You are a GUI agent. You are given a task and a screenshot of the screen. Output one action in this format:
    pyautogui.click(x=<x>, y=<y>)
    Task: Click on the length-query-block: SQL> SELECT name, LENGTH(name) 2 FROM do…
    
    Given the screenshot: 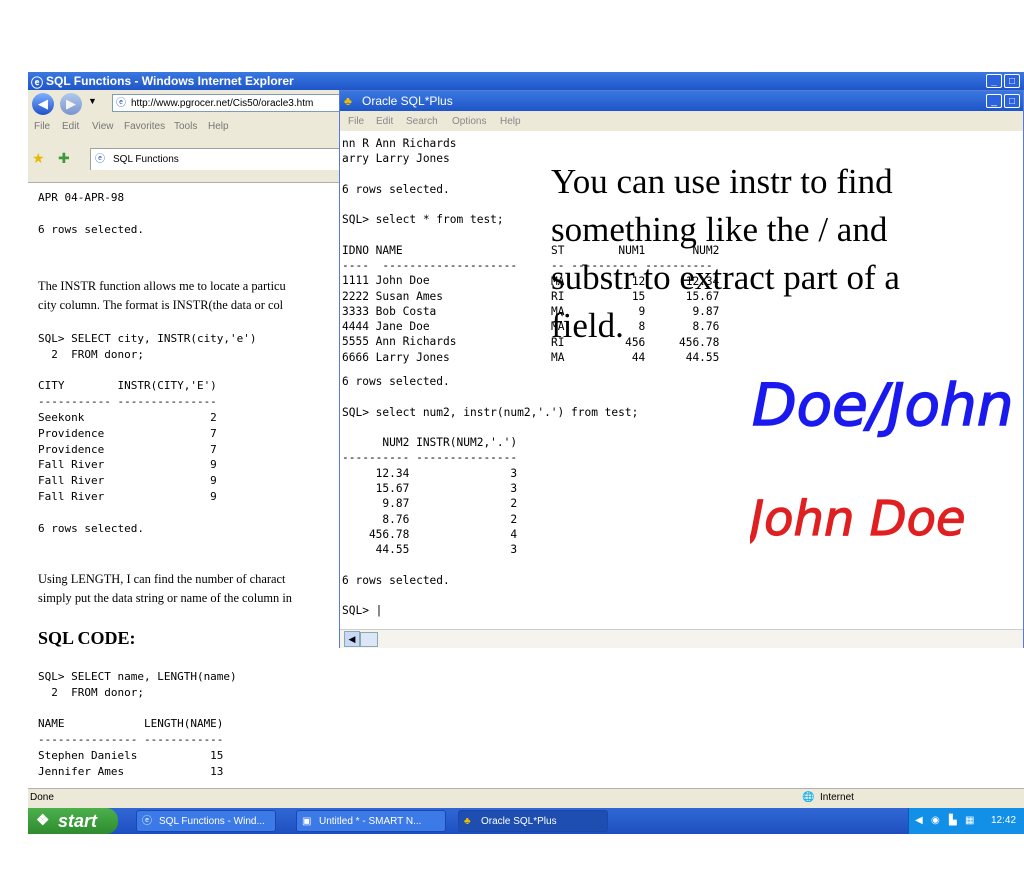 What is the action you would take?
    pyautogui.click(x=137, y=724)
    